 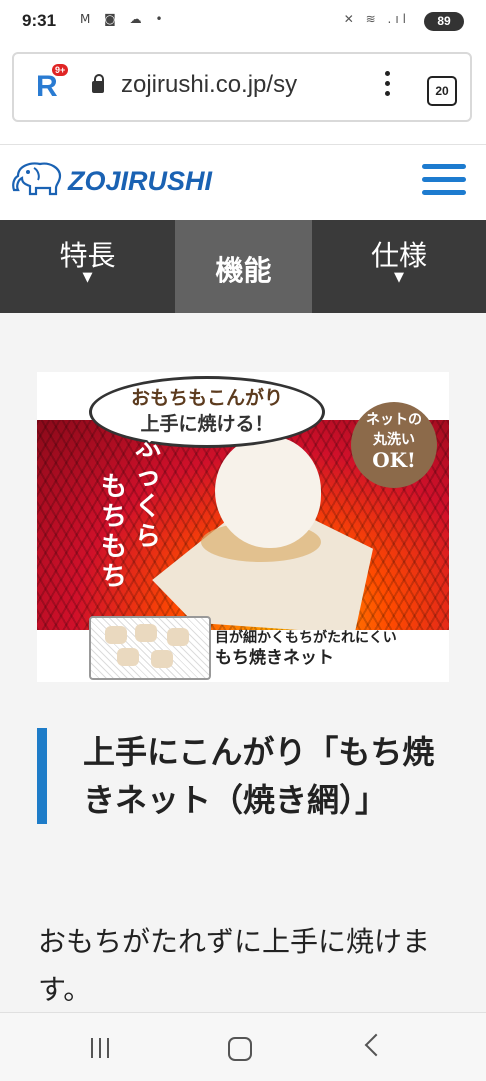 I want to click on site-header: ZOJIRUSHI, so click(x=243, y=182).